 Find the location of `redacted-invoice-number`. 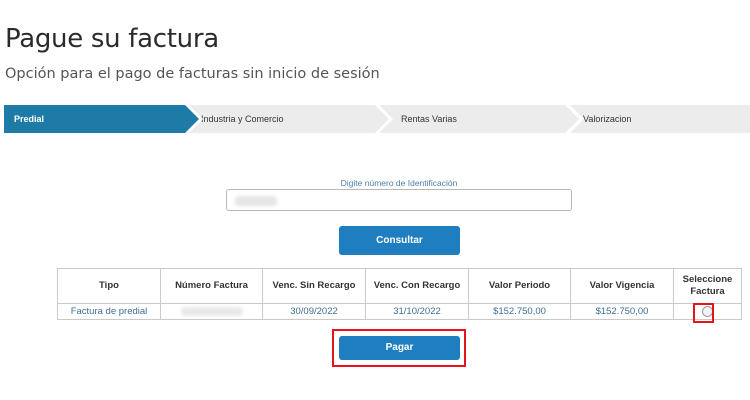

redacted-invoice-number is located at coordinates (211, 311).